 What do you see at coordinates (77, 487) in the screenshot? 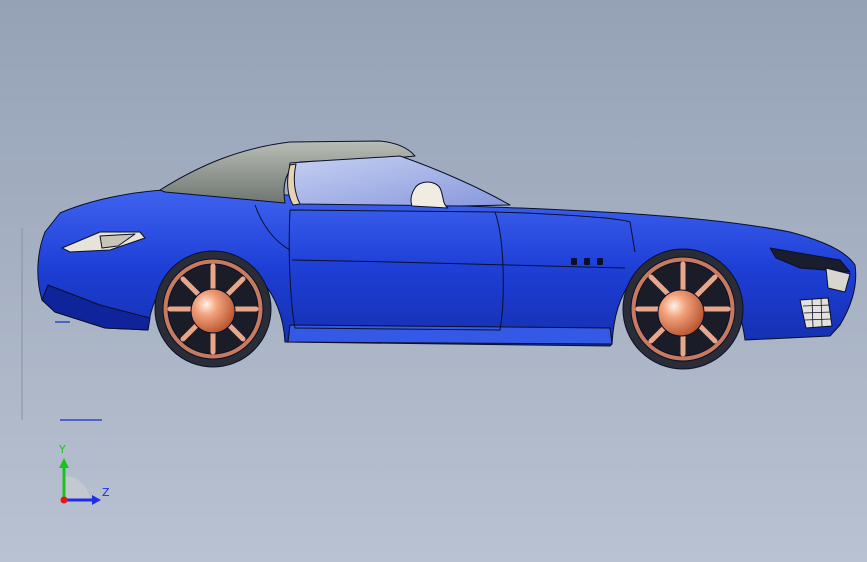
I see `triad-arc` at bounding box center [77, 487].